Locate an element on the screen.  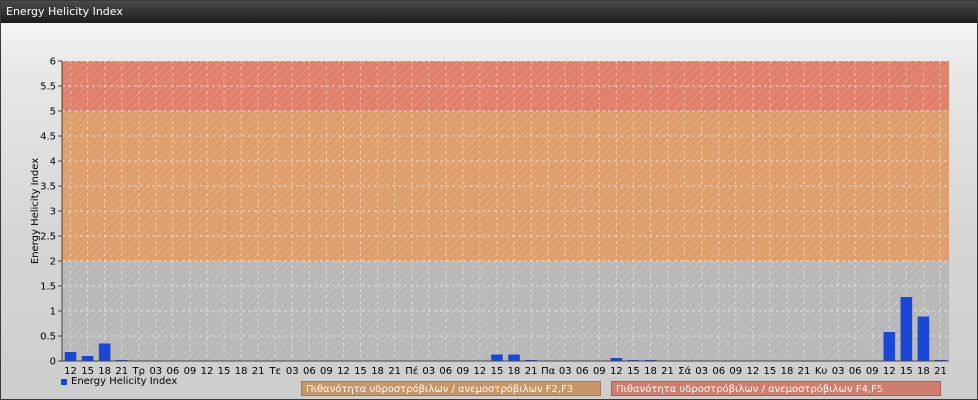
x-tick-label-25: 15 is located at coordinates (497, 371).